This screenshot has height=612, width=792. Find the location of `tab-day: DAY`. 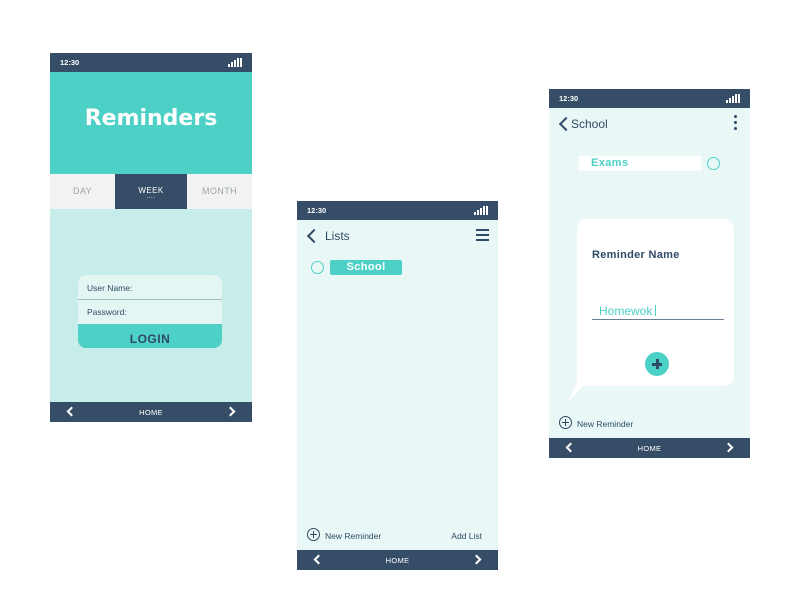

tab-day: DAY is located at coordinates (82, 191).